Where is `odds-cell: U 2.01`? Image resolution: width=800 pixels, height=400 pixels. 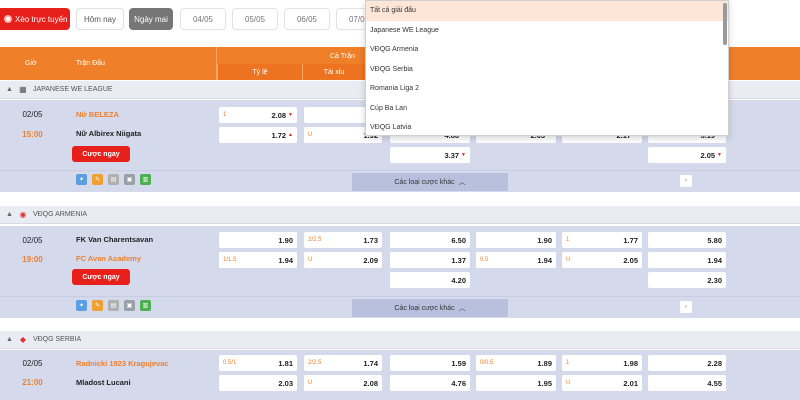
odds-cell: U 2.01 is located at coordinates (602, 383).